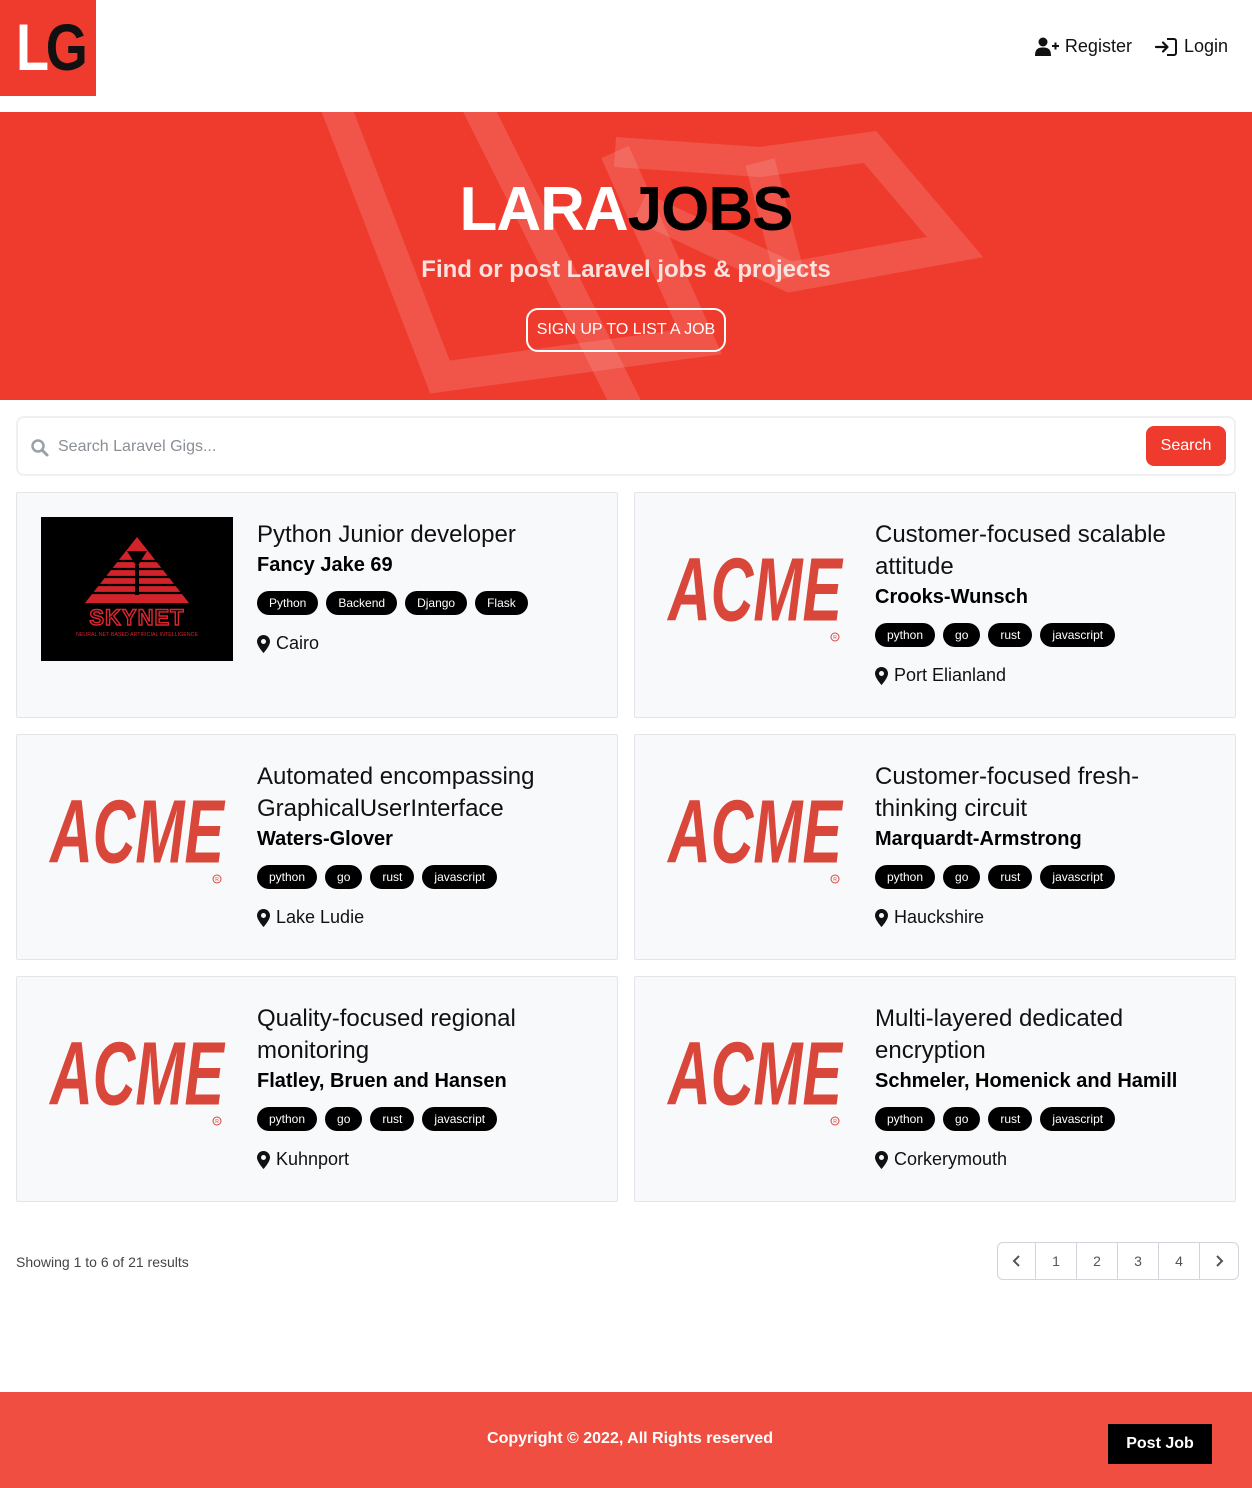 The image size is (1252, 1488). What do you see at coordinates (436, 603) in the screenshot?
I see `tag-pill: Django` at bounding box center [436, 603].